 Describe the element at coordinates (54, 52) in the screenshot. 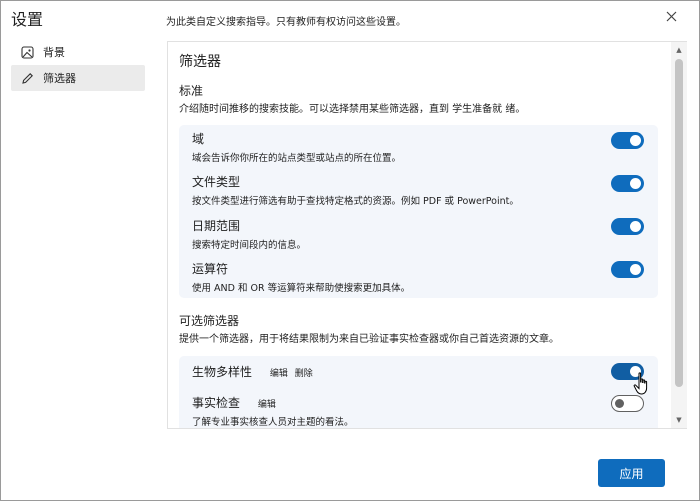

I see `sidebar-item-label: 背景` at that location.